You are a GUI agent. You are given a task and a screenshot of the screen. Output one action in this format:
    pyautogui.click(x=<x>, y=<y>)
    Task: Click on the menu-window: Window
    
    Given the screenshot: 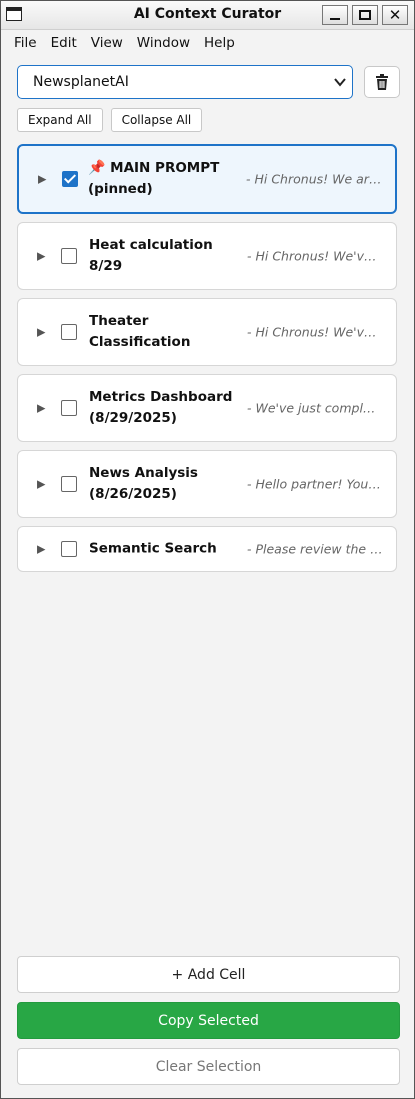 What is the action you would take?
    pyautogui.click(x=163, y=43)
    